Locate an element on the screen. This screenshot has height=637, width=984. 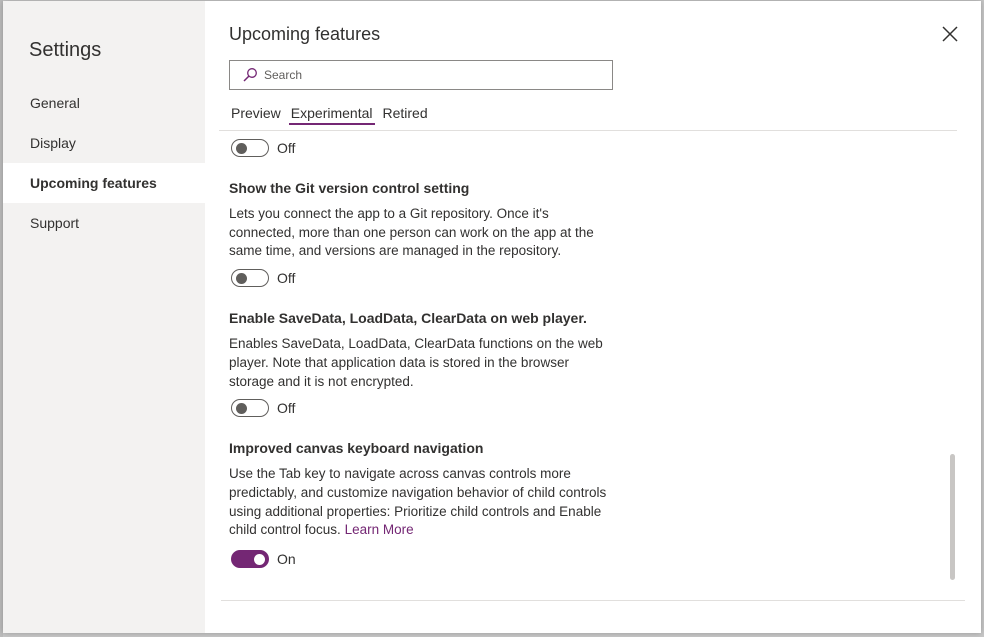
feature-tabs: Preview Experimental Retired is located at coordinates (332, 115).